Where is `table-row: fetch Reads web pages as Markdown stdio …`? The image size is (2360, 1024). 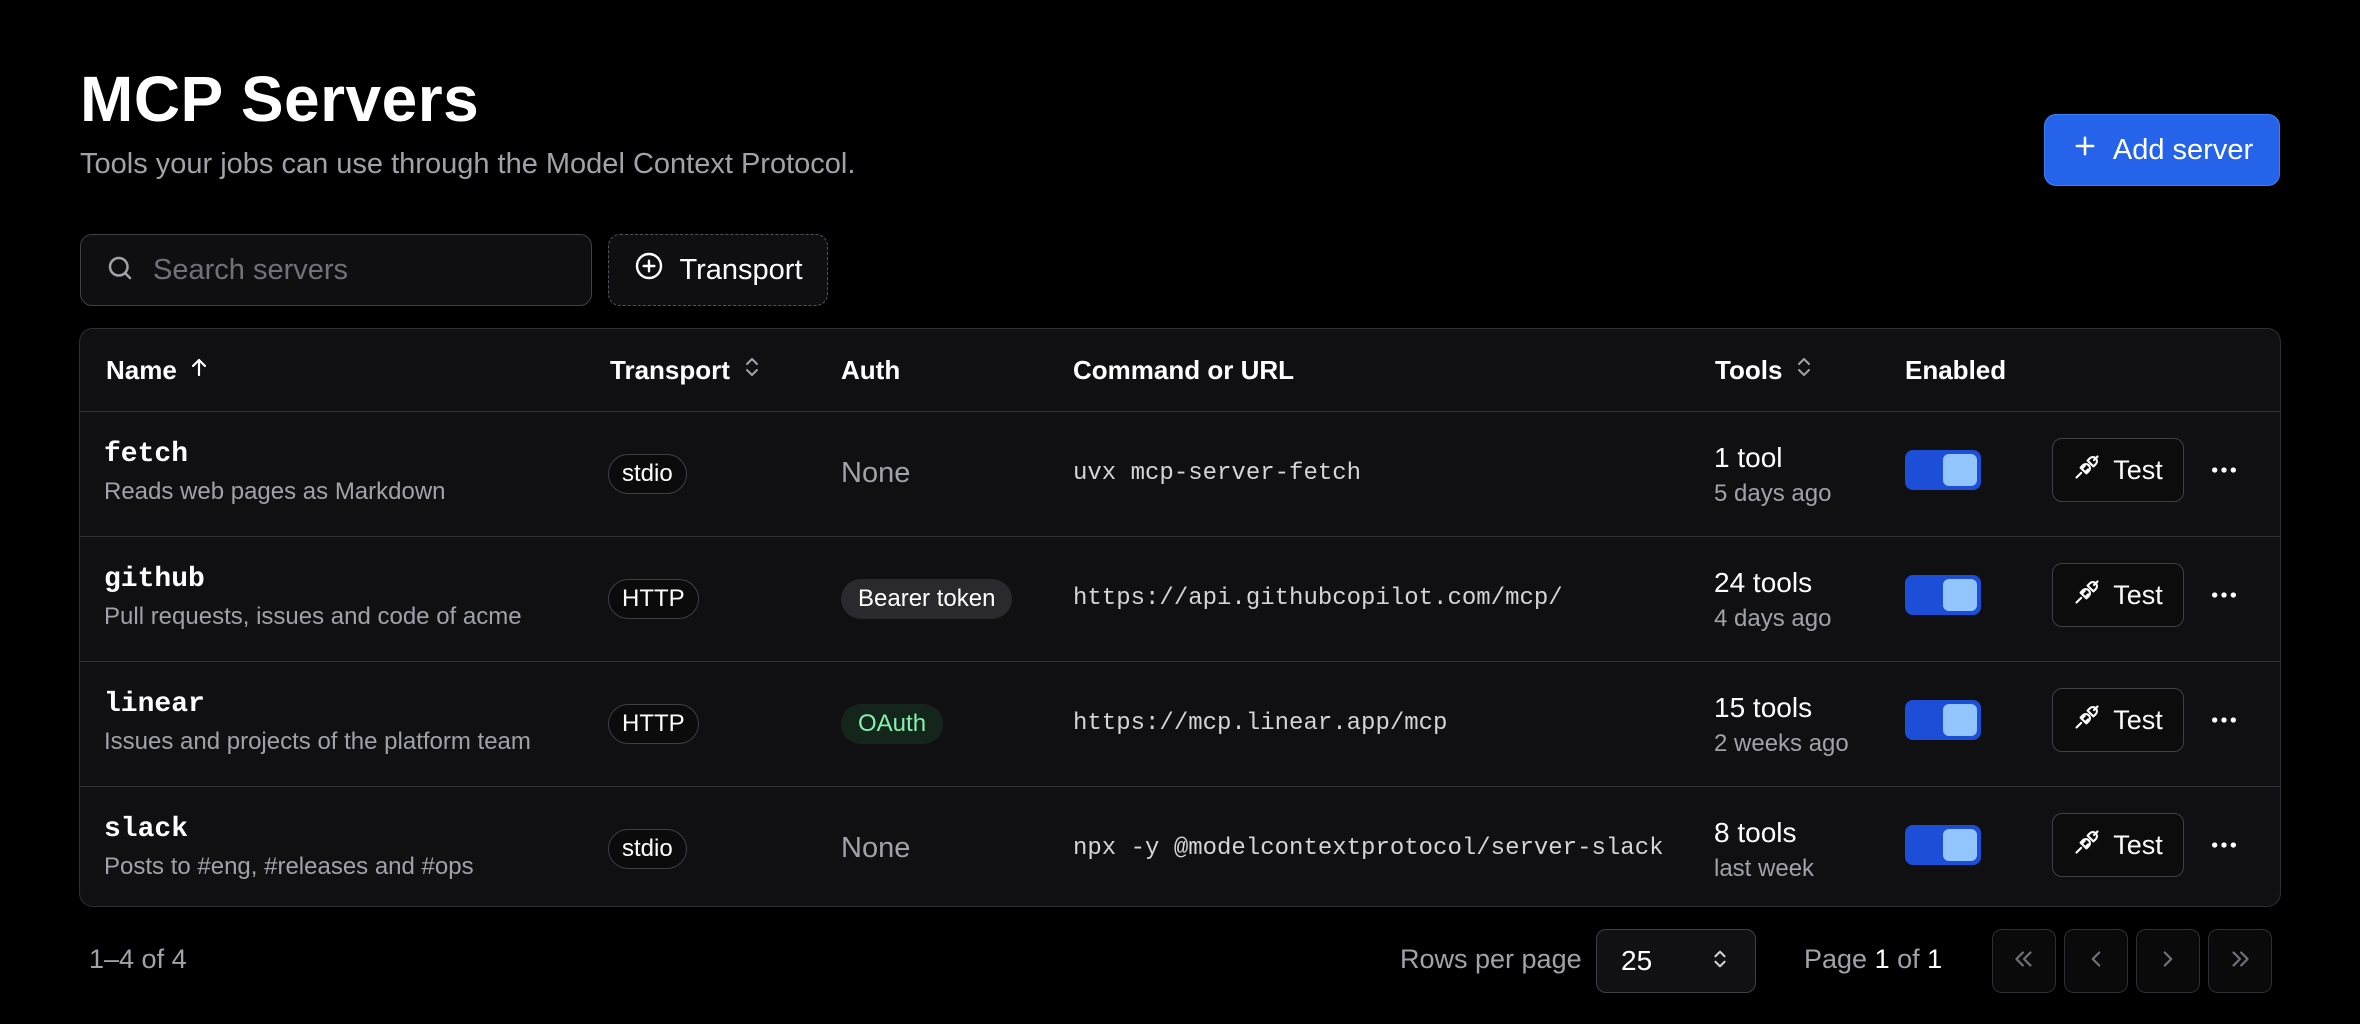
table-row: fetch Reads web pages as Markdown stdio … is located at coordinates (1180, 474).